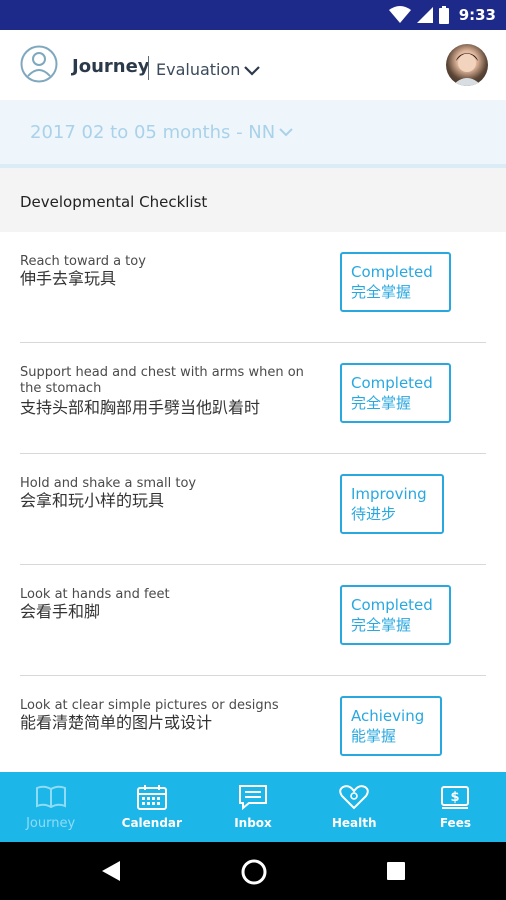 The image size is (506, 900). I want to click on period-filter-value: 2017 02 to 05 months - NN, so click(152, 132).